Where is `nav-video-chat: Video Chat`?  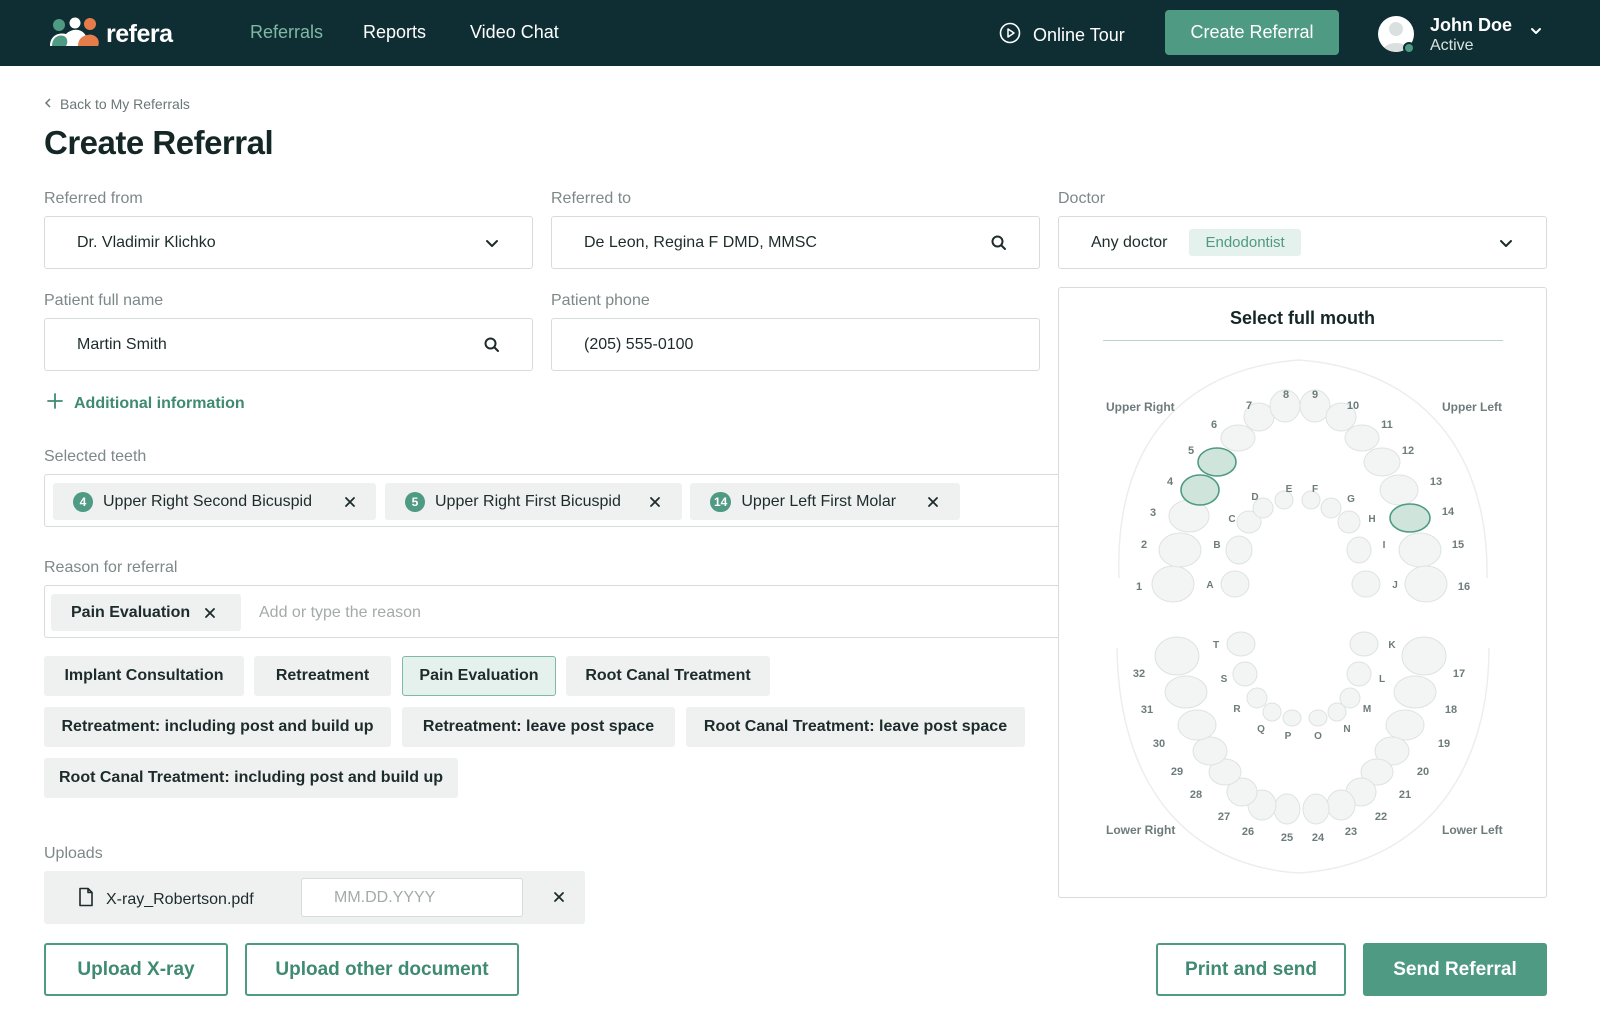
nav-video-chat: Video Chat is located at coordinates (514, 32).